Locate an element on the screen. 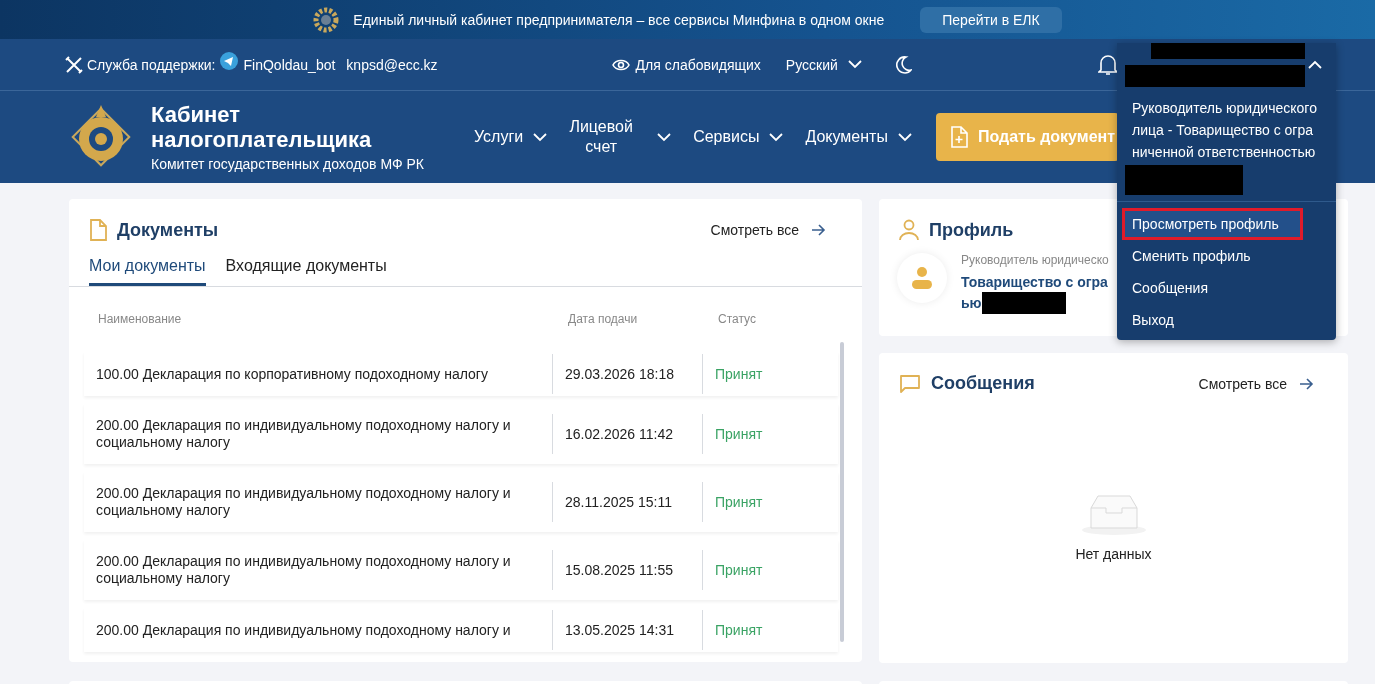  site-title: Кабинет налогоплательщика is located at coordinates (262, 127).